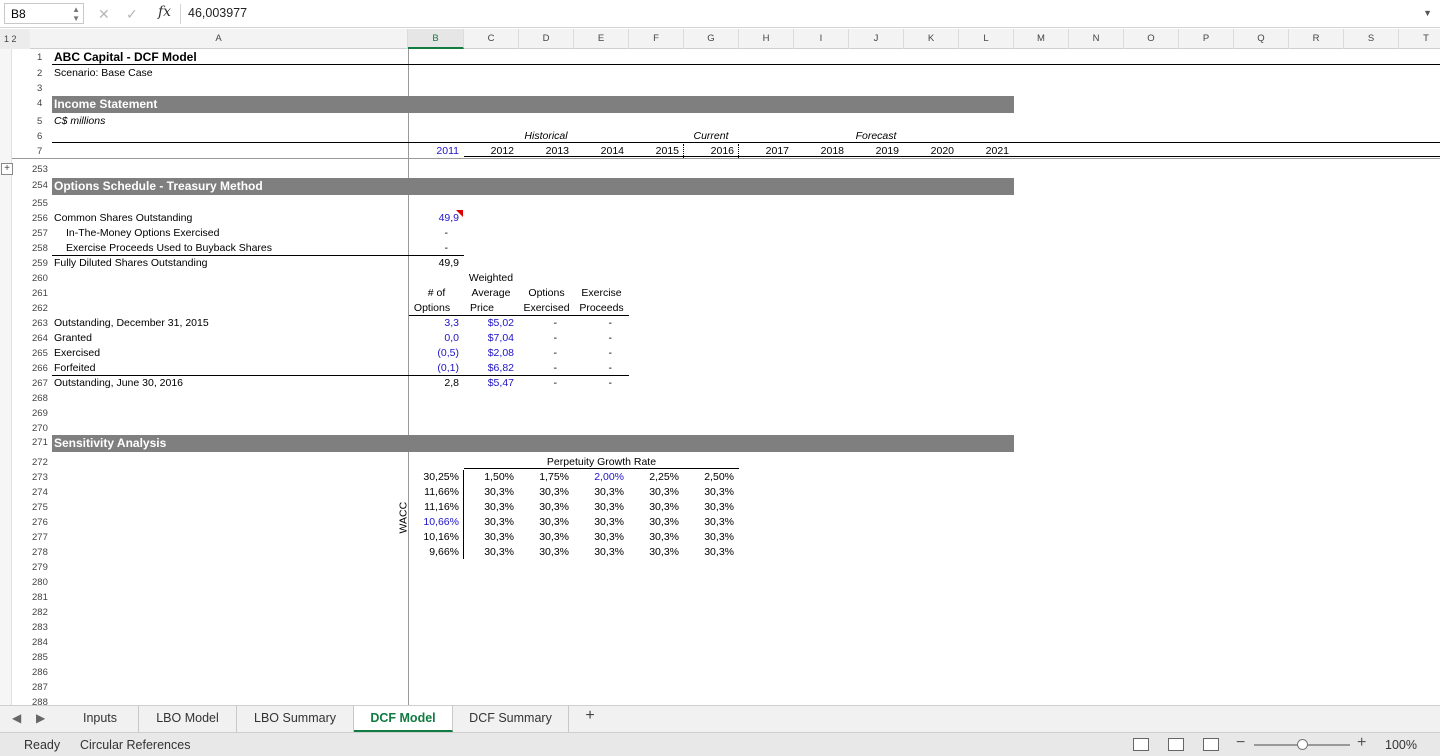  Describe the element at coordinates (434, 492) in the screenshot. I see `wacc-row-header: 11,66%` at that location.